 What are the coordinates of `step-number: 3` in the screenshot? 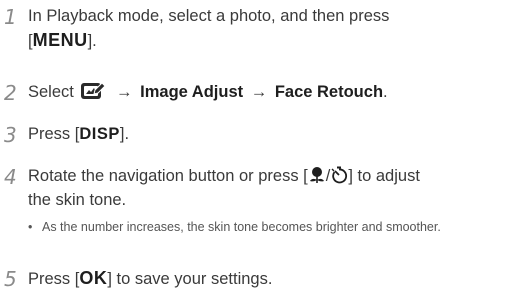 It's located at (10, 135).